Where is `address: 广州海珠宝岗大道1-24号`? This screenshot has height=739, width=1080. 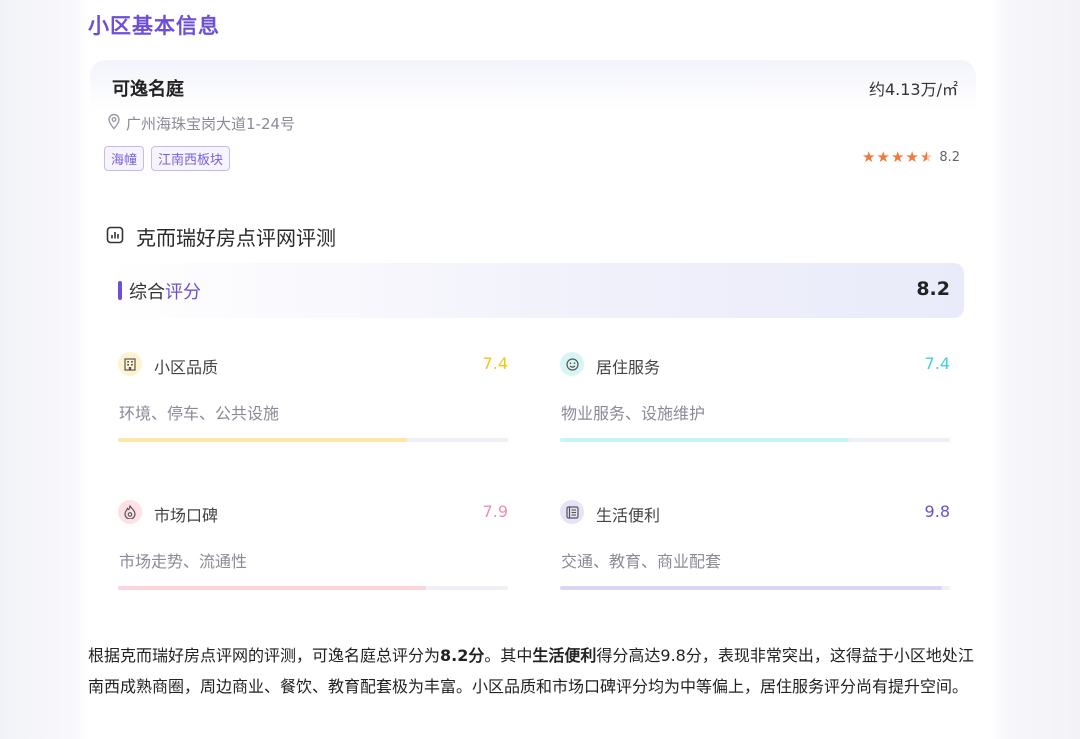
address: 广州海珠宝岗大道1-24号 is located at coordinates (200, 123).